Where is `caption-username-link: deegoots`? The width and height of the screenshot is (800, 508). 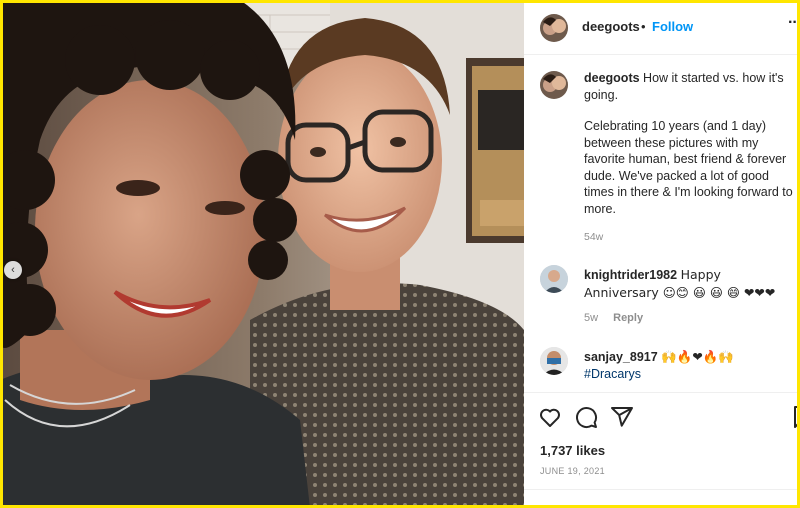 caption-username-link: deegoots is located at coordinates (612, 78).